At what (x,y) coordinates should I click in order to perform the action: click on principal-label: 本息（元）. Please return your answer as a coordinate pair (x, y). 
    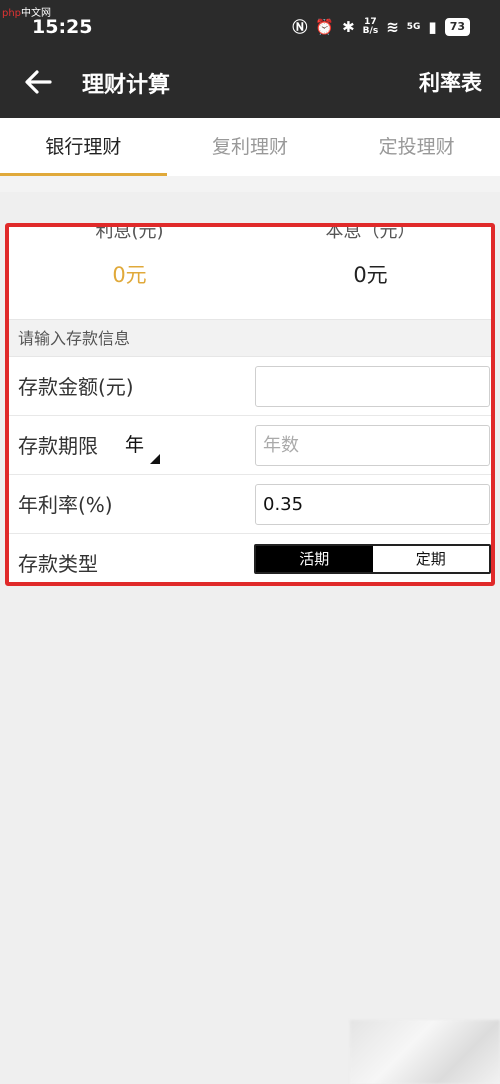
    Looking at the image, I should click on (370, 232).